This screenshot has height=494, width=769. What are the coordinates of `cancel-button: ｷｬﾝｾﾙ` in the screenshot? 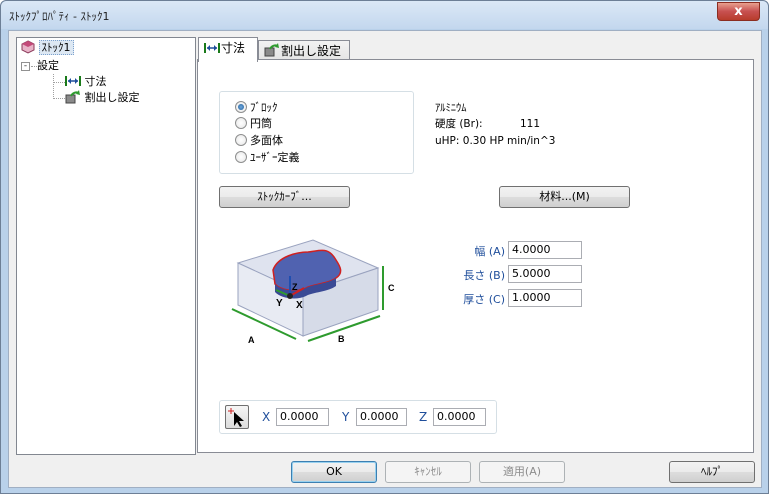 It's located at (428, 472).